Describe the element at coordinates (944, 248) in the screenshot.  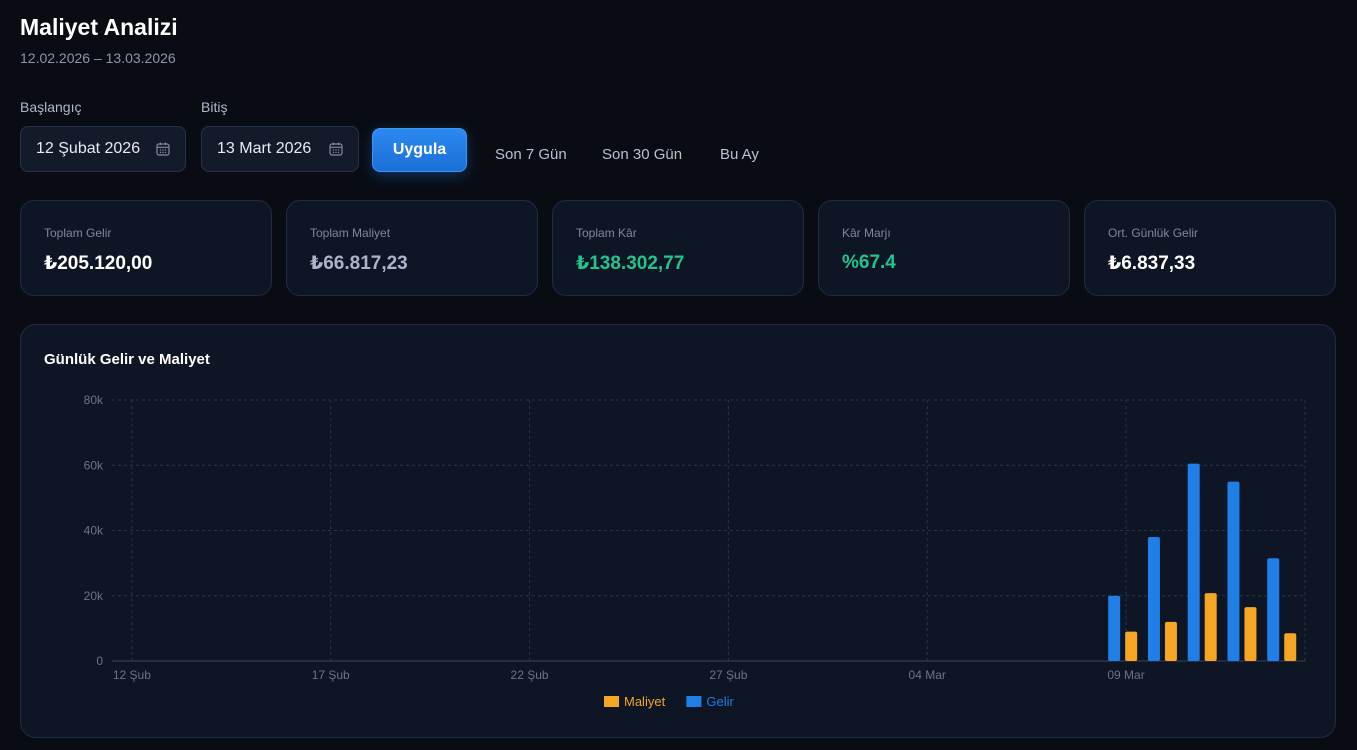
I see `stat-card-profit-margin: Kâr Marjı %67.4` at that location.